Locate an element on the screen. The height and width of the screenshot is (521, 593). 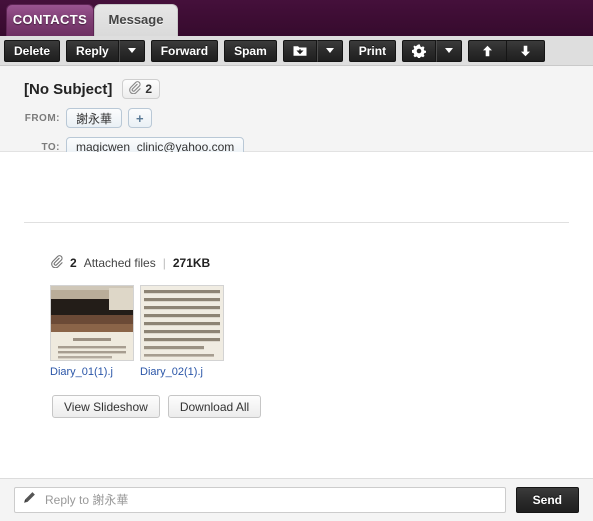
reply-input is located at coordinates (270, 500).